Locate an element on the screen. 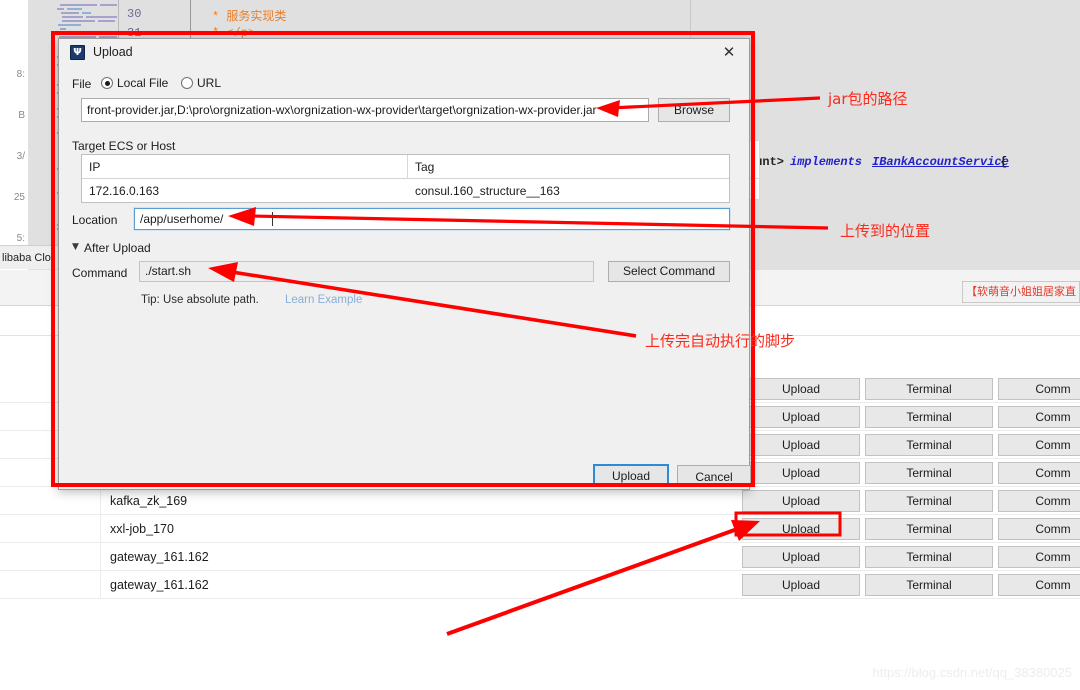  cell-host-name: kafka_zk_169 is located at coordinates (149, 501).